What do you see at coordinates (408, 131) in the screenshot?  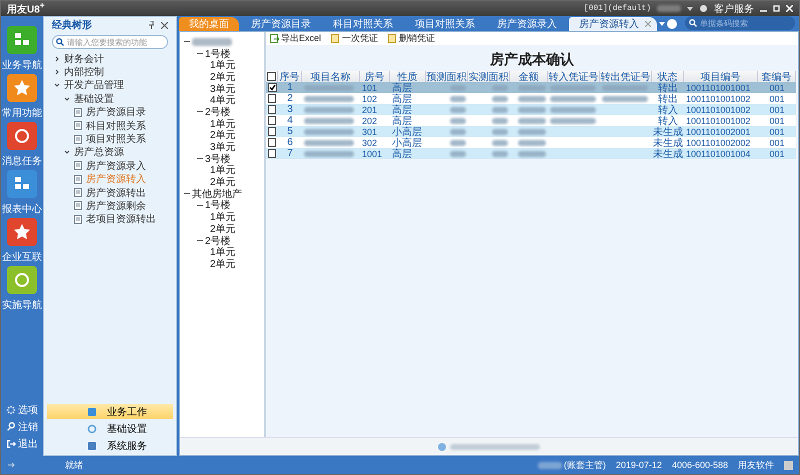 I see `table-cell: 小高层` at bounding box center [408, 131].